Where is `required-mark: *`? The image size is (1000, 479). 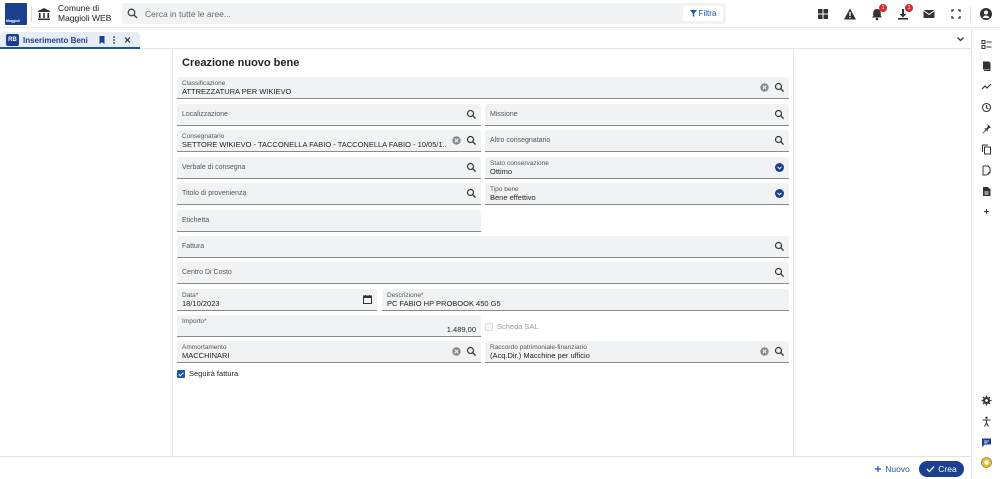
required-mark: * is located at coordinates (197, 295).